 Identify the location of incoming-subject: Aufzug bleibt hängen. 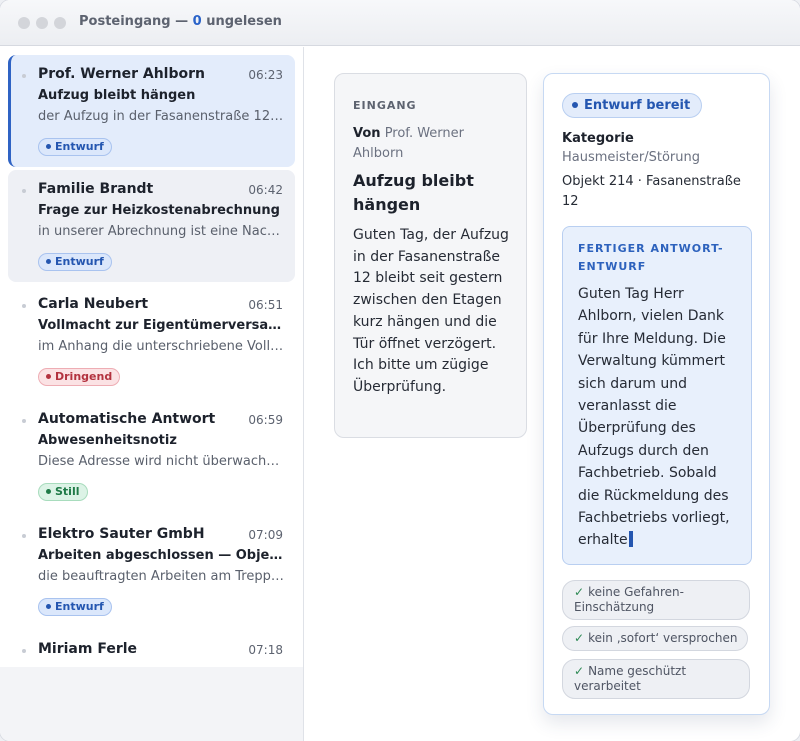
(413, 192).